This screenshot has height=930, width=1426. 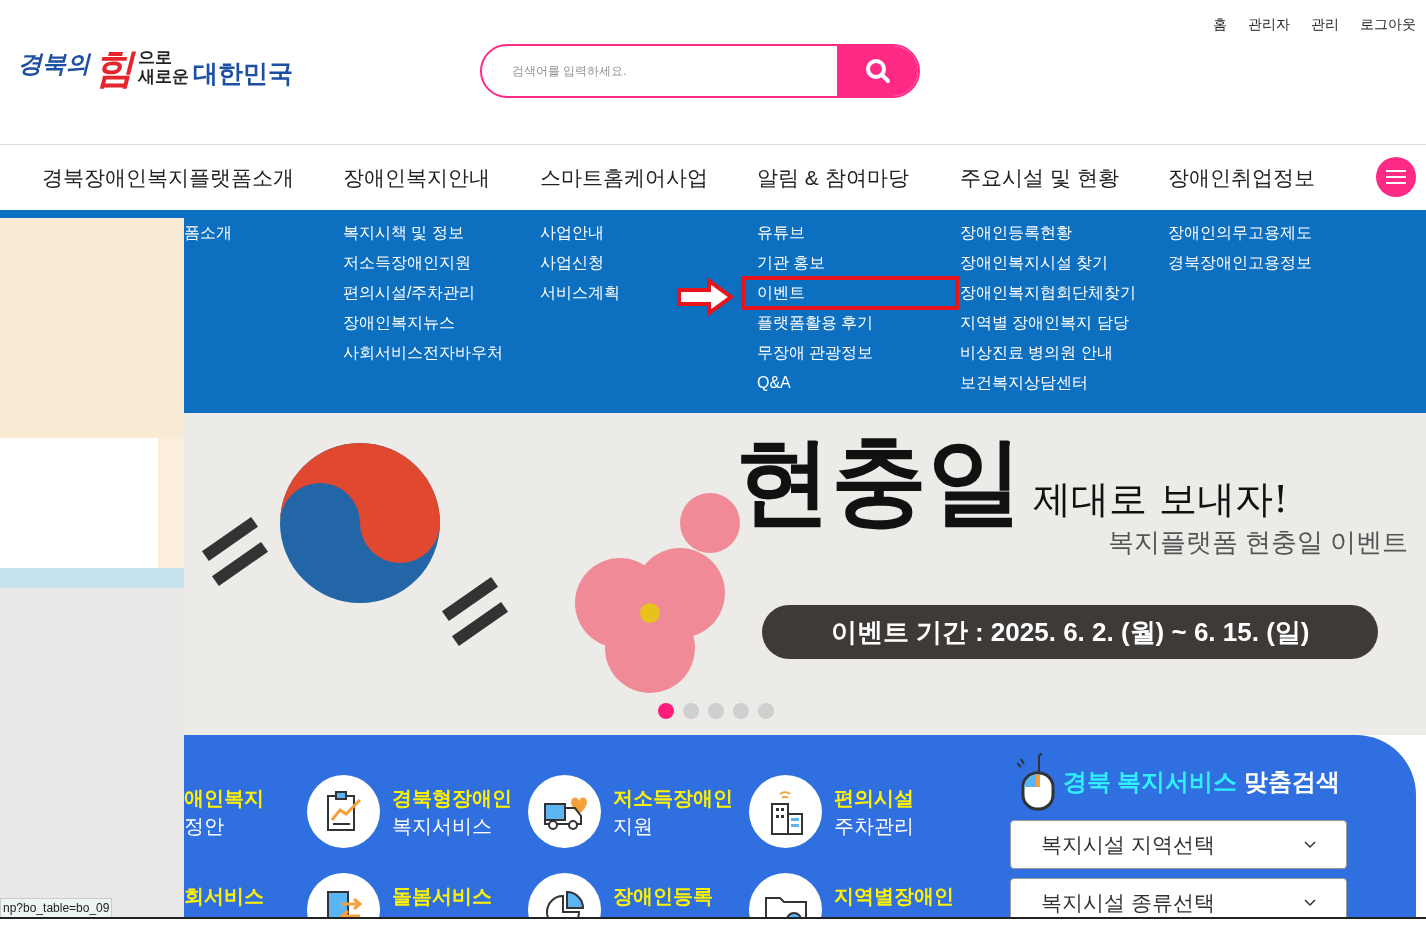 I want to click on dropdown-item: 무장애 관광정보, so click(x=815, y=353).